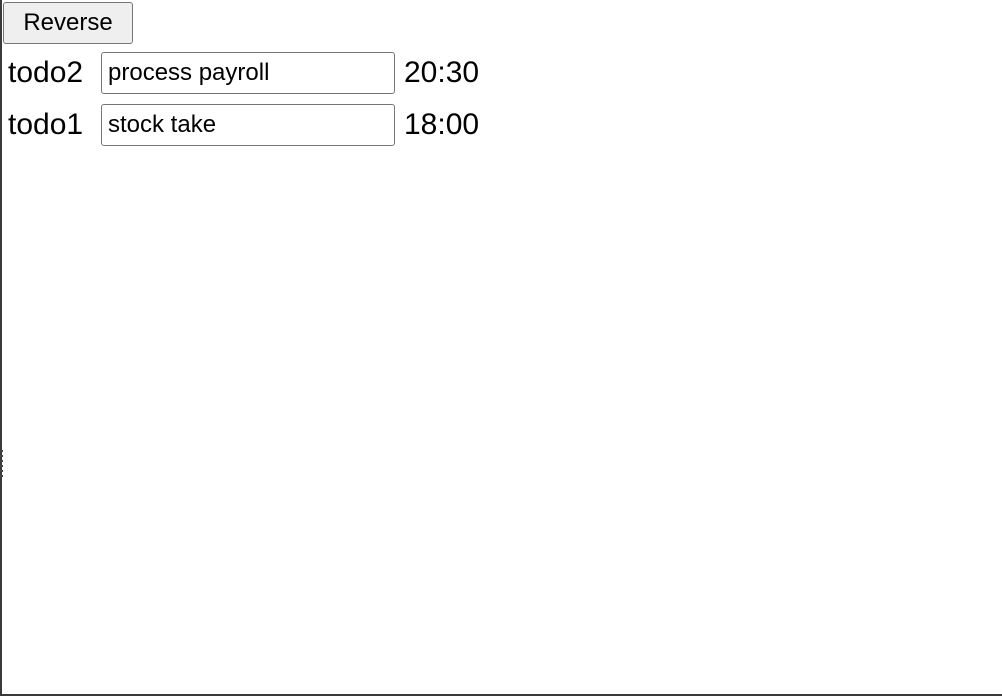 This screenshot has height=696, width=1002. I want to click on todo-row: todo1 18:00, so click(243, 125).